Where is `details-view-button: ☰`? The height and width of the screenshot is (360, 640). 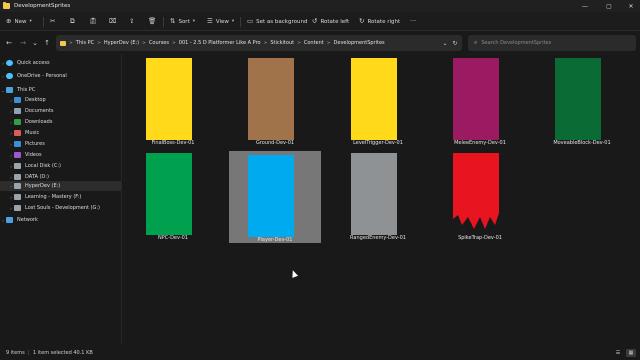
details-view-button: ☰ is located at coordinates (618, 353).